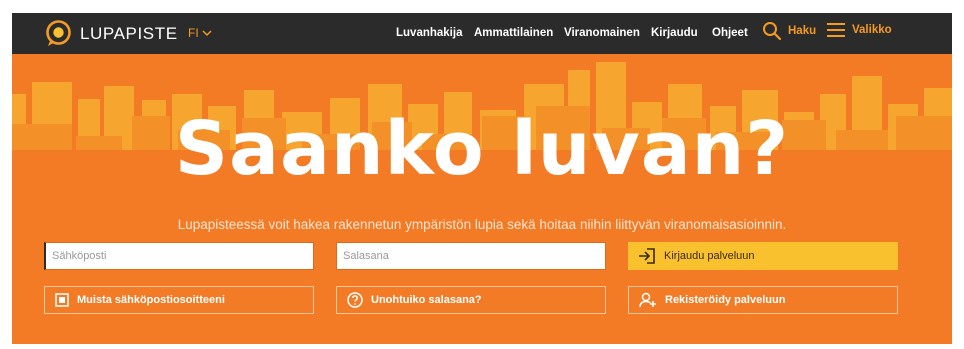 This screenshot has height=349, width=964. I want to click on language-selector: FI, so click(200, 33).